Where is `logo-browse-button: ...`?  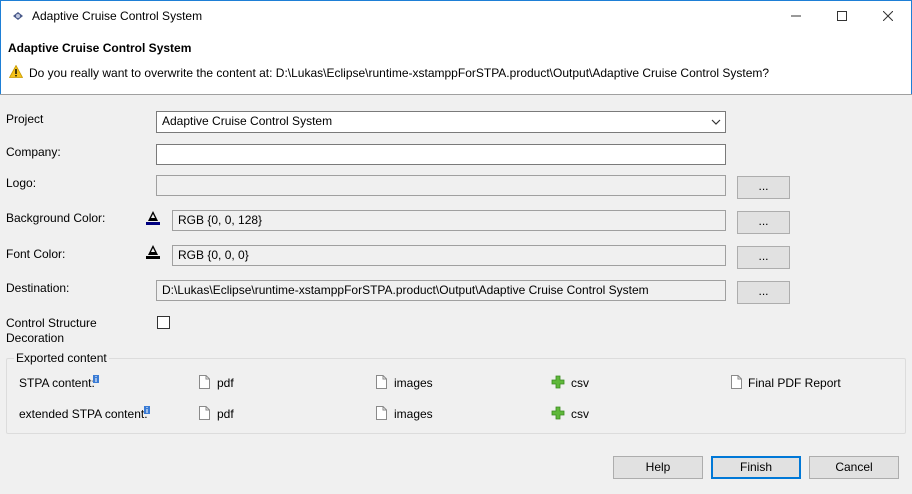
logo-browse-button: ... is located at coordinates (763, 187).